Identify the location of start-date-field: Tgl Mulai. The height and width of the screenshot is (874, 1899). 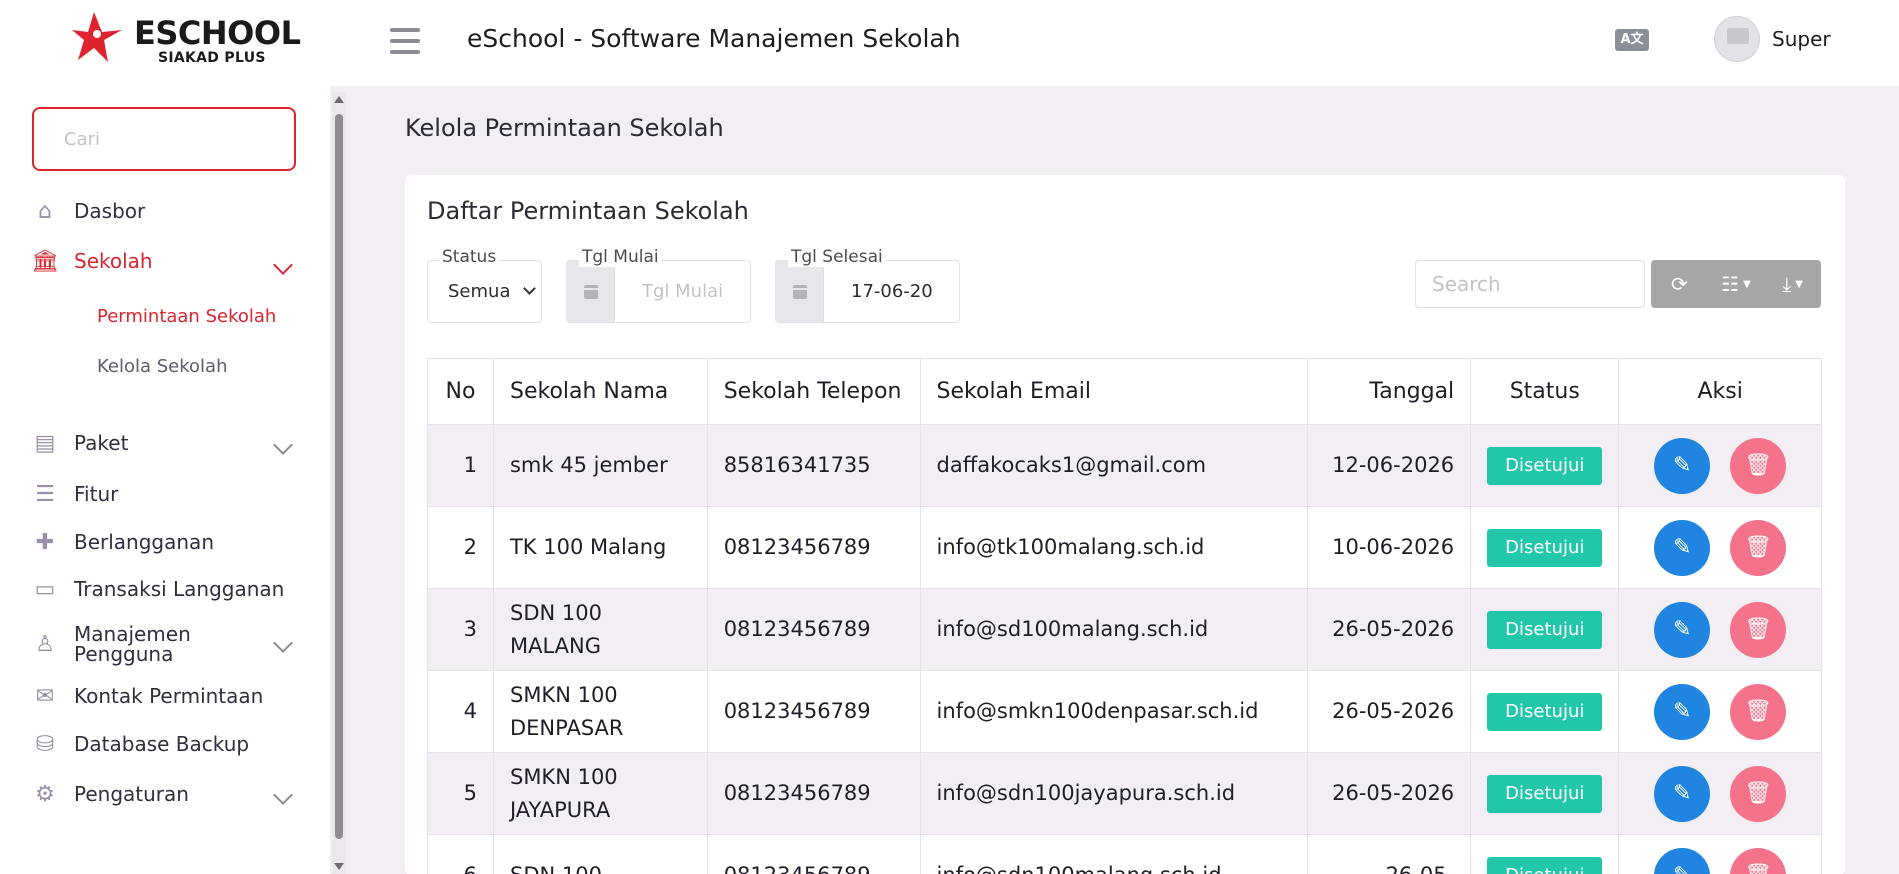
(658, 291).